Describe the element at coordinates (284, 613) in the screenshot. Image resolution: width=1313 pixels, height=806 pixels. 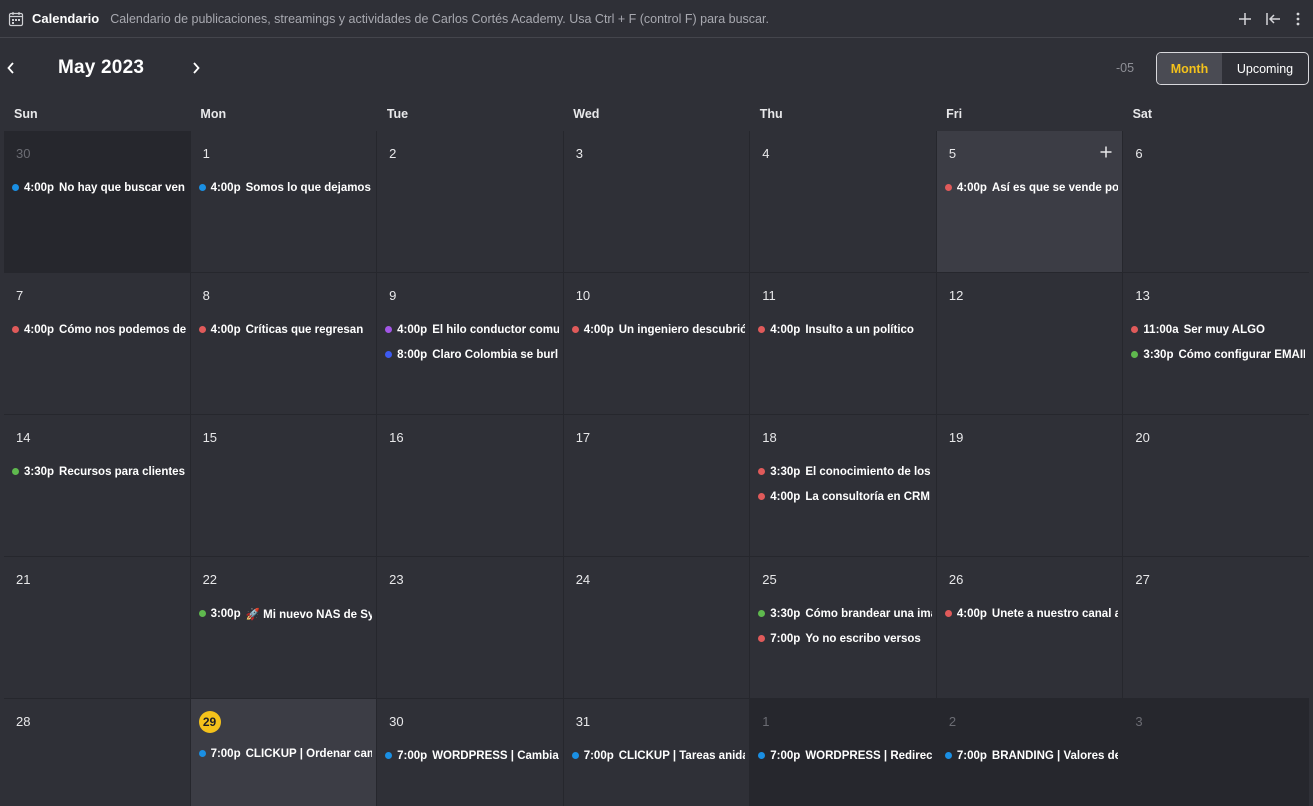
I see `calendar-event: 3:00p 🚀 Mi nuevo NAS de Sy` at that location.